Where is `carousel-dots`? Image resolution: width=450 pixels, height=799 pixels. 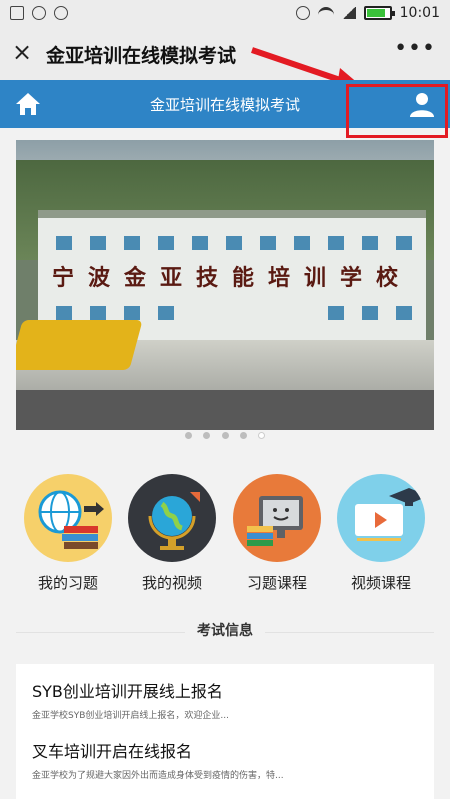 carousel-dots is located at coordinates (225, 433).